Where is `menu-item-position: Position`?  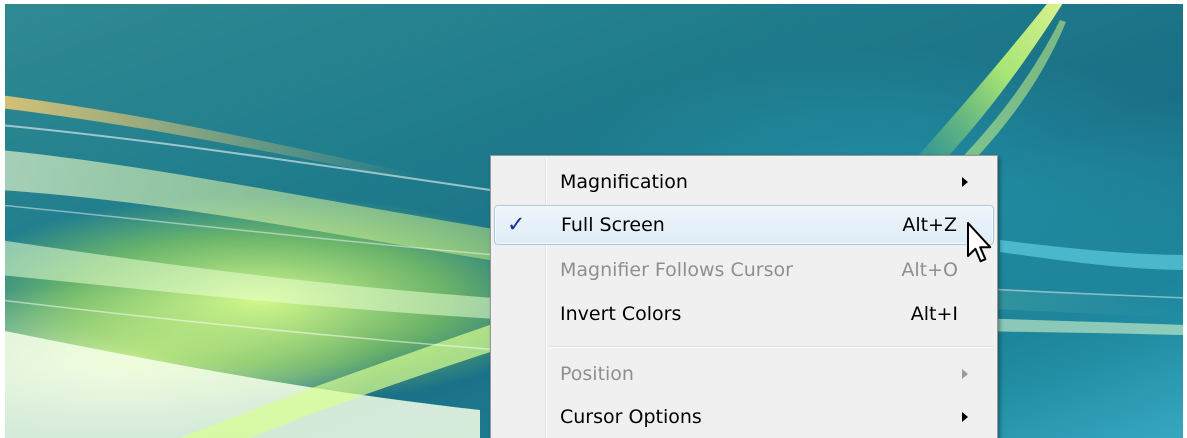 menu-item-position: Position is located at coordinates (744, 374).